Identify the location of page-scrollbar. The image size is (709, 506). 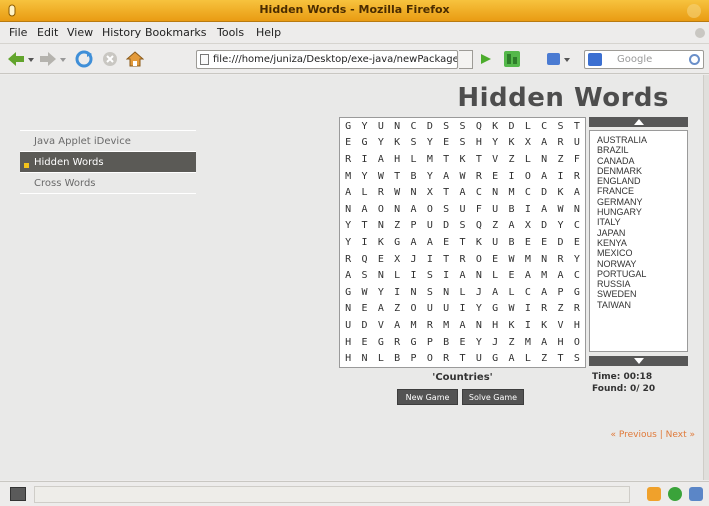
(706, 277).